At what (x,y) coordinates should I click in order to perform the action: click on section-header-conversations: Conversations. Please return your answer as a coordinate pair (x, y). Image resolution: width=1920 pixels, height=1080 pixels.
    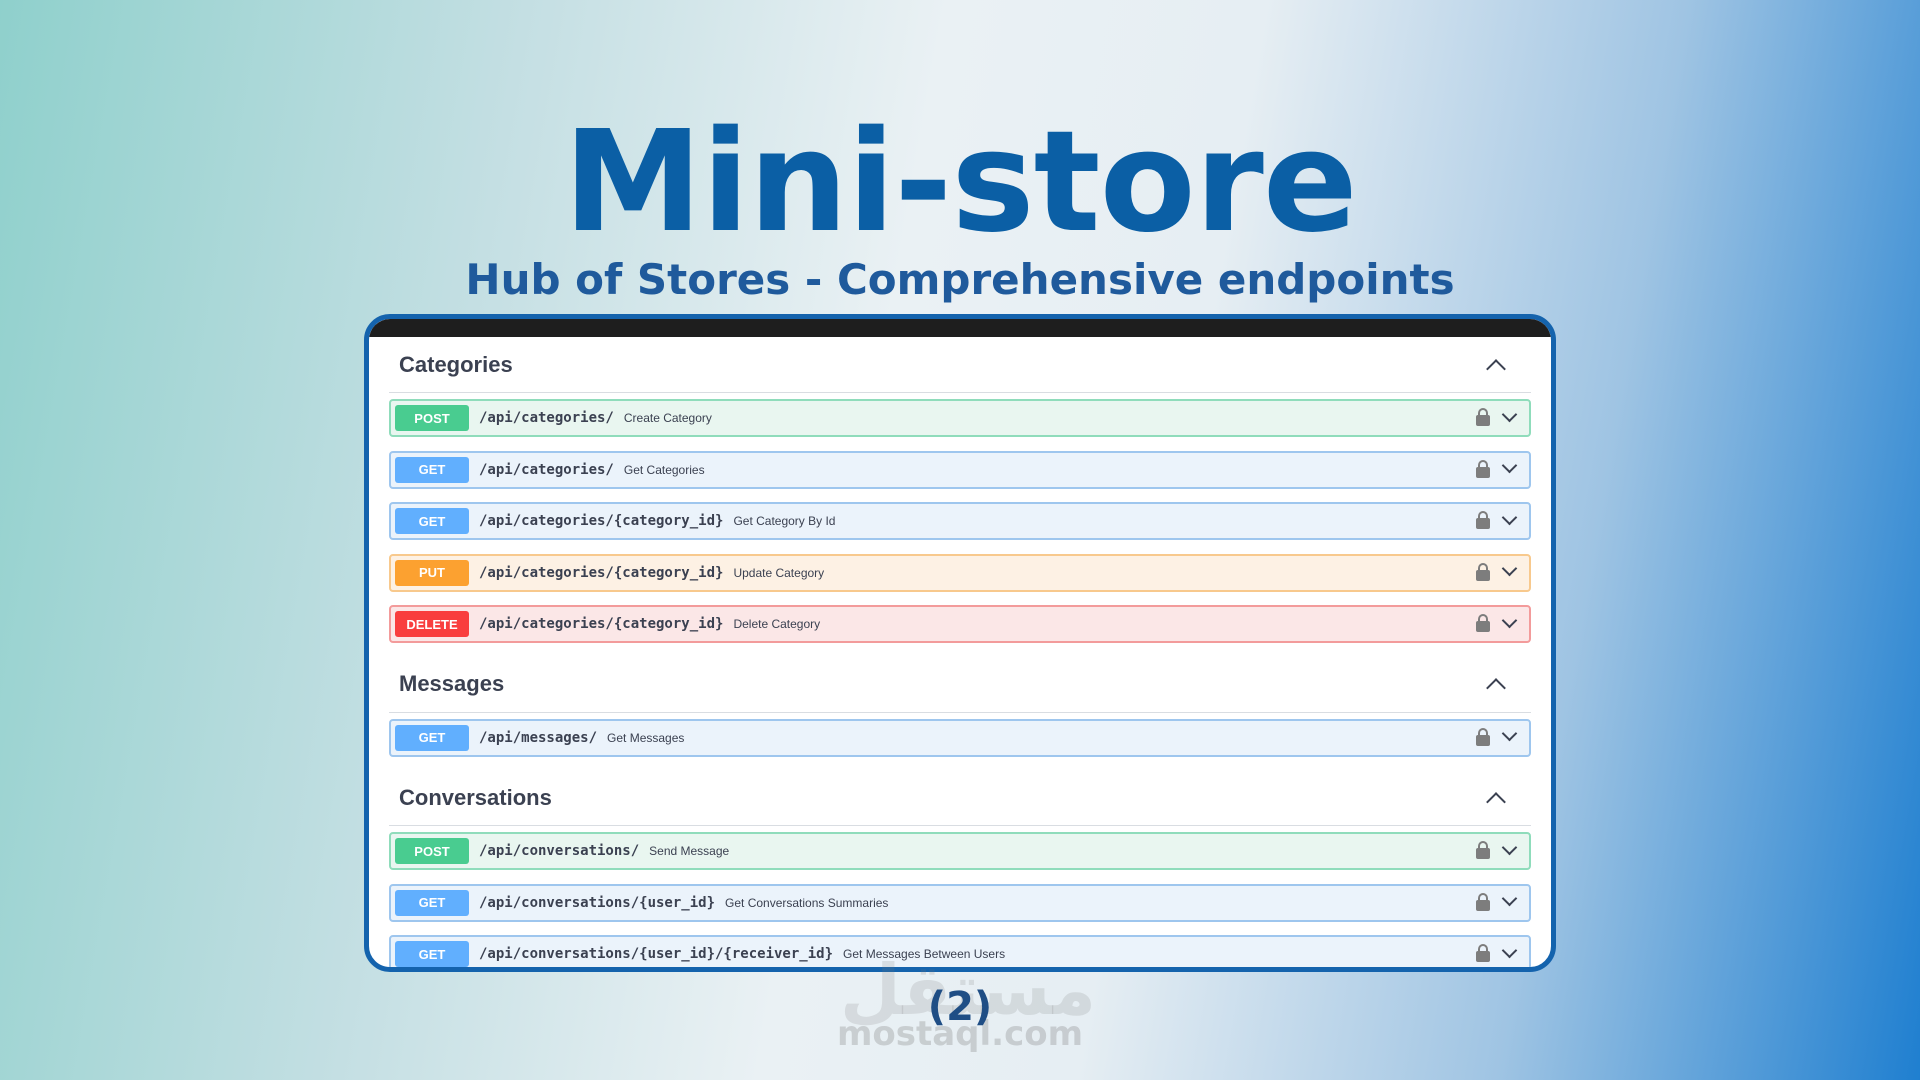
    Looking at the image, I should click on (960, 798).